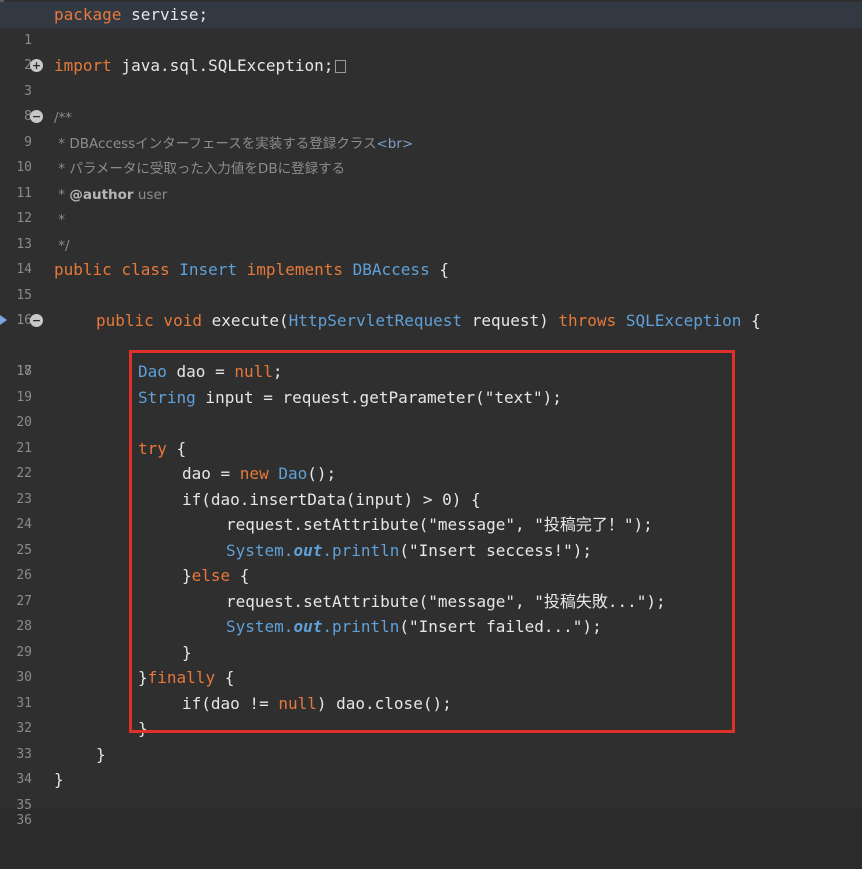  What do you see at coordinates (679, 320) in the screenshot?
I see `type-name: SQLException` at bounding box center [679, 320].